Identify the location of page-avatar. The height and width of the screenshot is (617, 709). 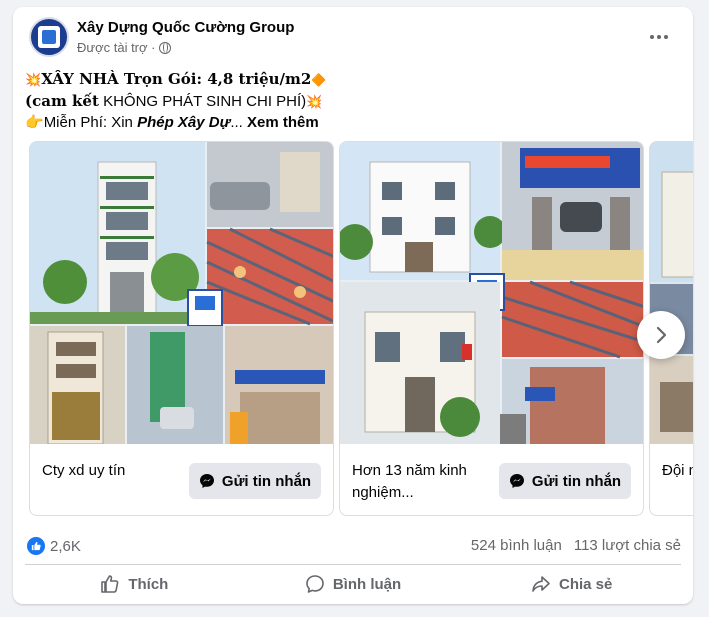
(49, 37).